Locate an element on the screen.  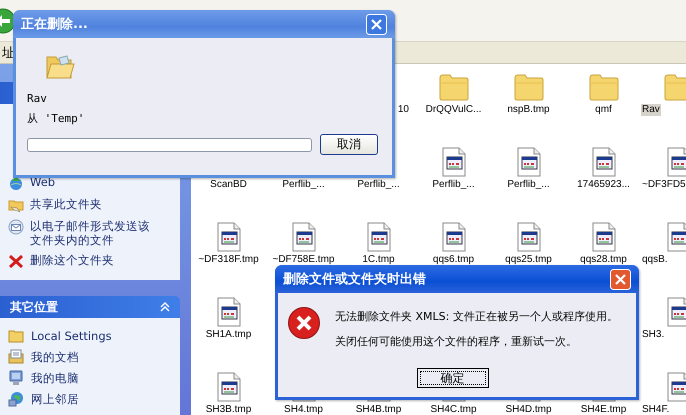
file-name: 10 is located at coordinates (403, 110).